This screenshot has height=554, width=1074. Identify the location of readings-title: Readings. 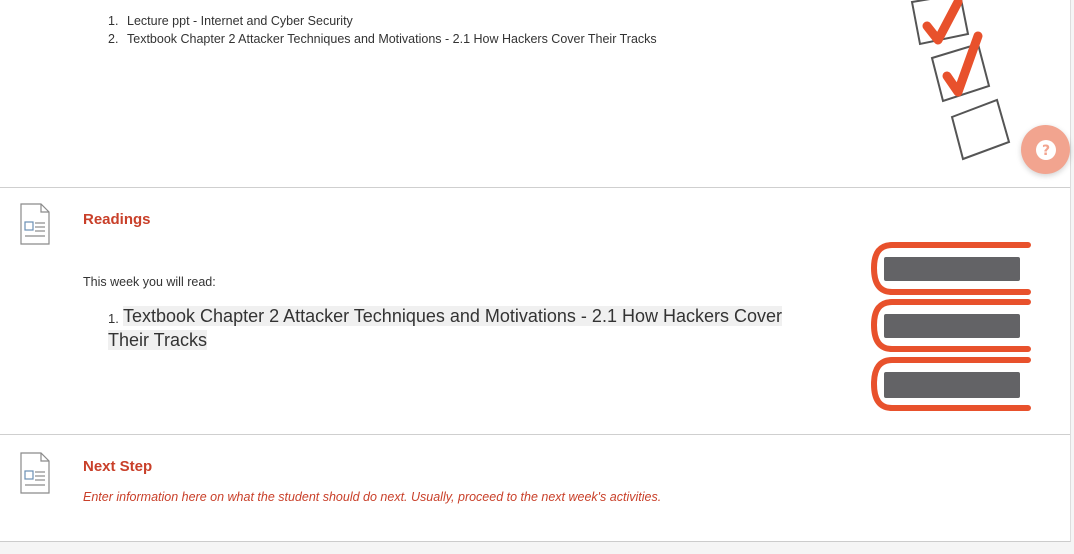
(117, 219).